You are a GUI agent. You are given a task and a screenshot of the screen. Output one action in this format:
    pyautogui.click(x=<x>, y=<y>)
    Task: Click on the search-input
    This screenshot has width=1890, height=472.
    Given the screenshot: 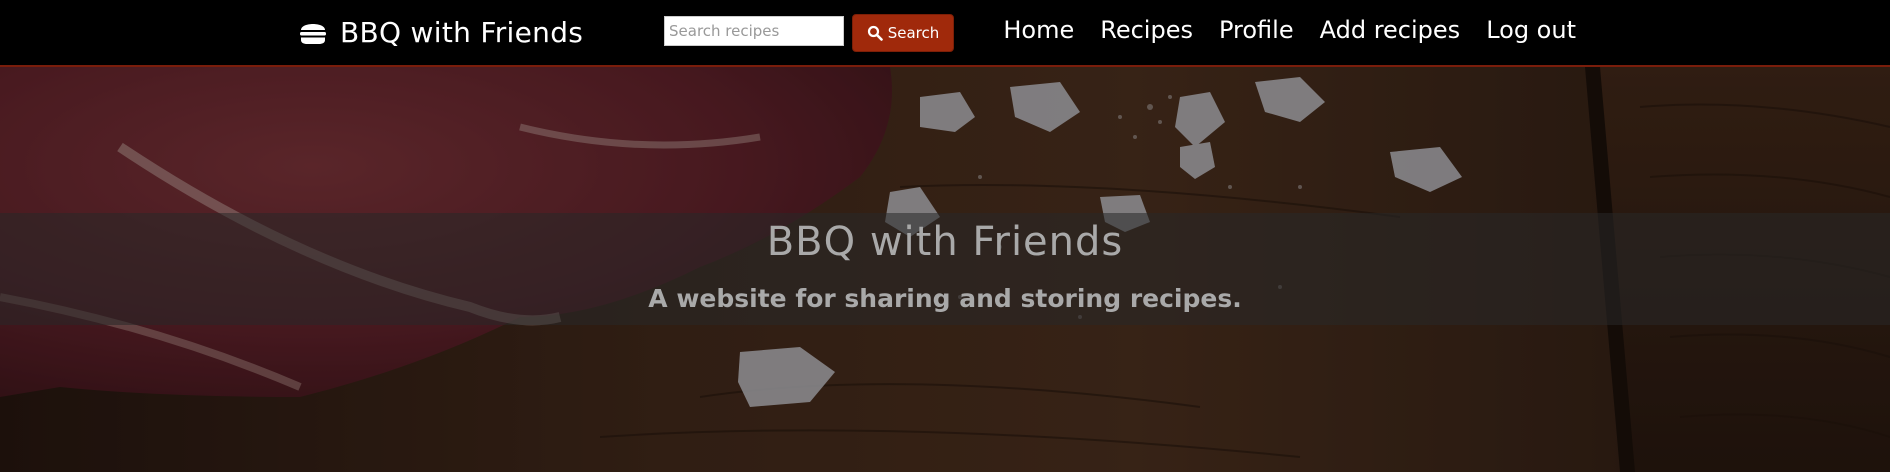 What is the action you would take?
    pyautogui.click(x=754, y=31)
    